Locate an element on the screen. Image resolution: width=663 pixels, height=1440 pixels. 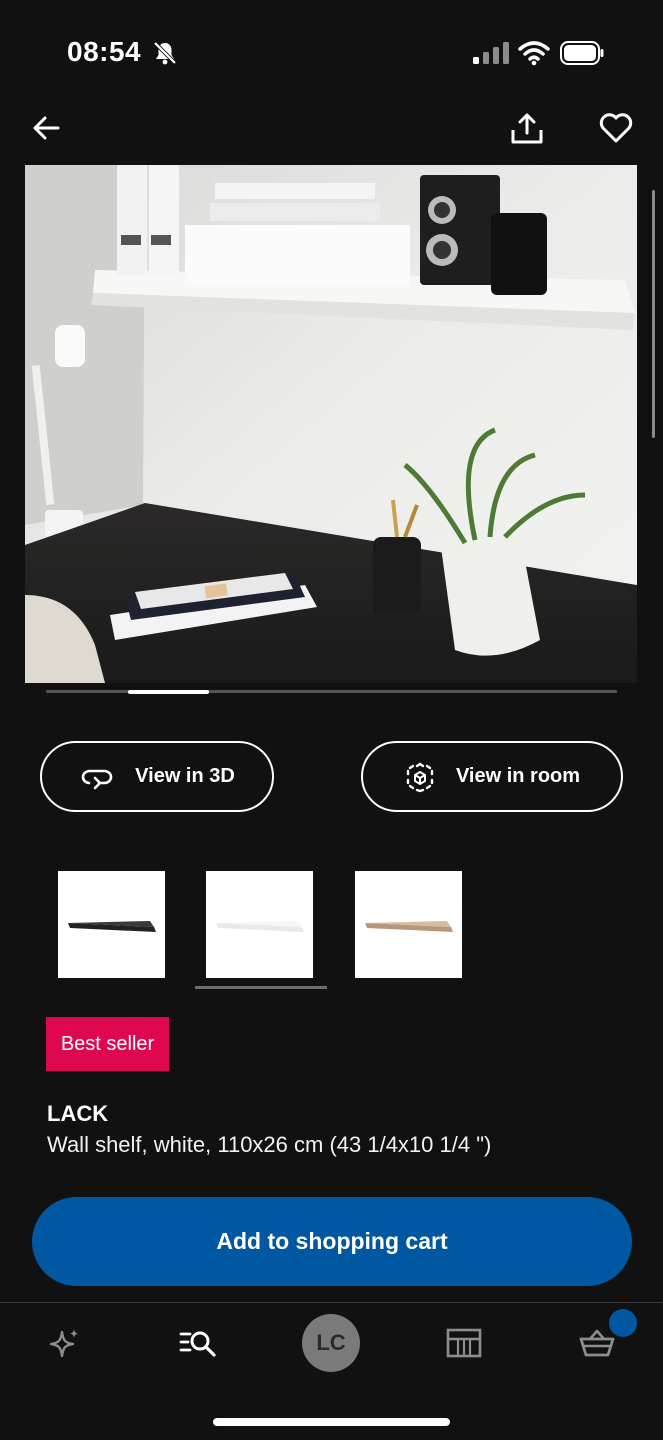
cellular-signal-icon is located at coordinates (491, 53).